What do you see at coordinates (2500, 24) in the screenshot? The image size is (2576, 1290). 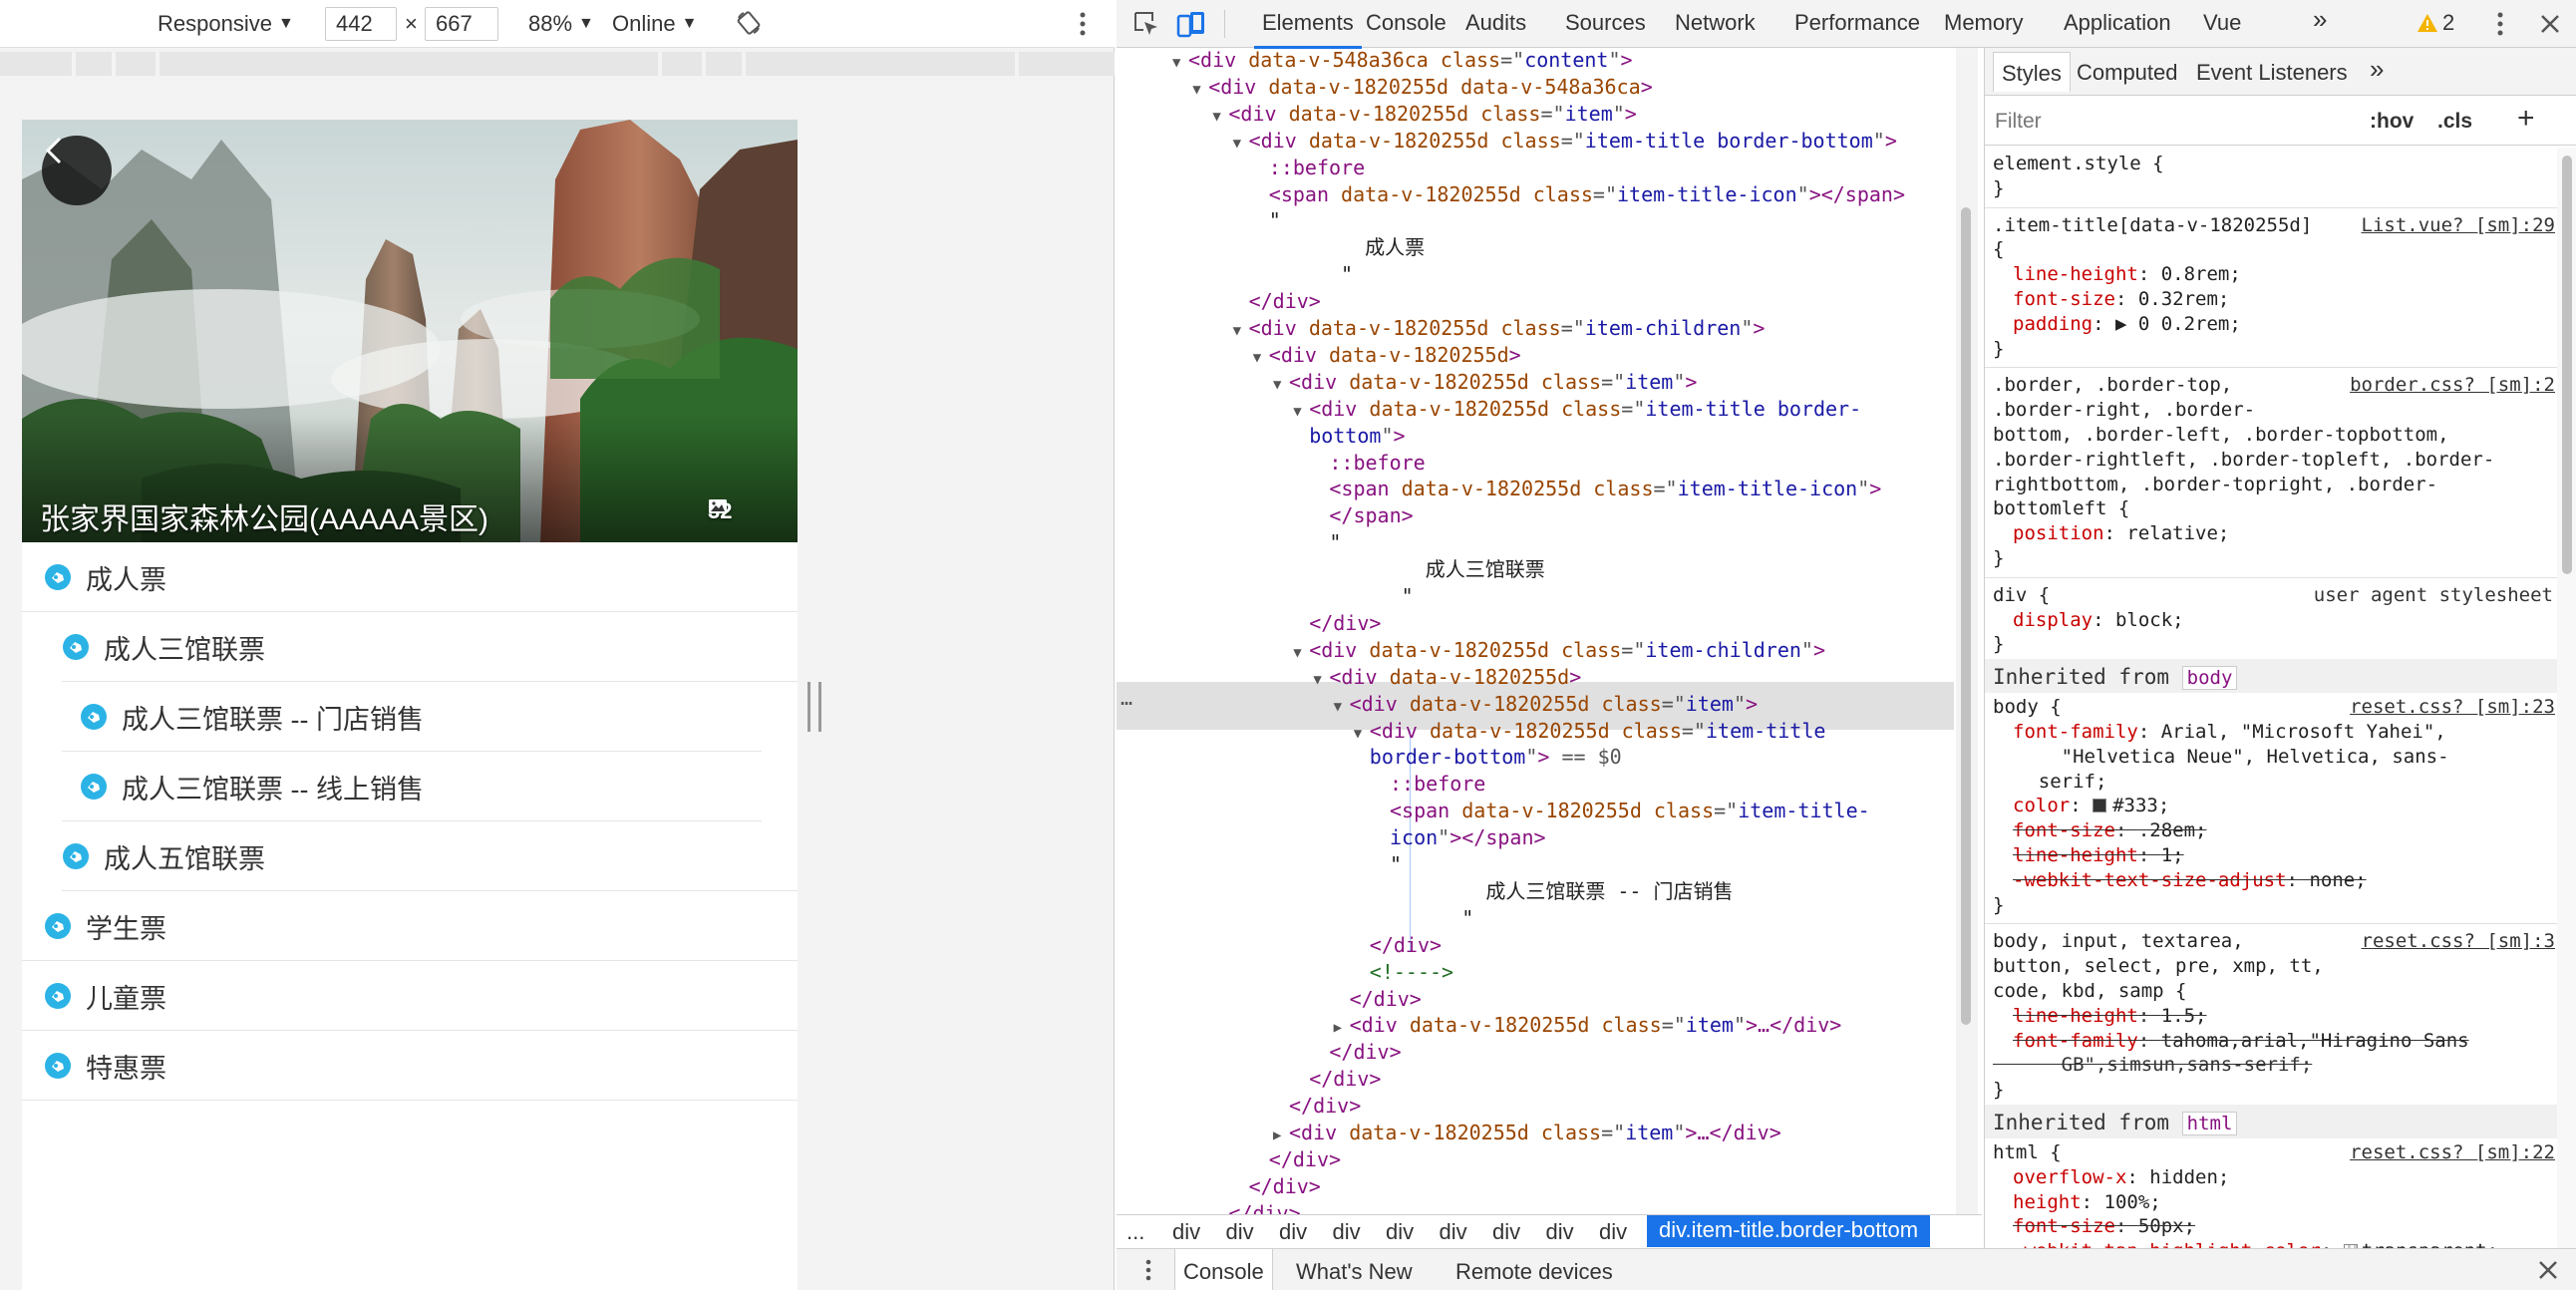 I see `customize-devtools-icon` at bounding box center [2500, 24].